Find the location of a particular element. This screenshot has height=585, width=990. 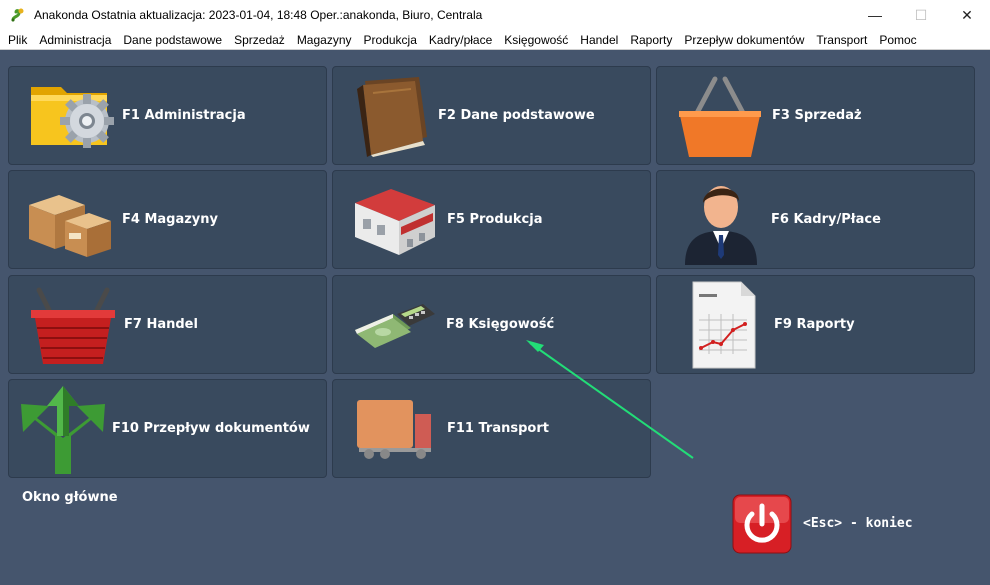

tile-dane-podstawowe: F2 Dane podstawowe is located at coordinates (491, 115).